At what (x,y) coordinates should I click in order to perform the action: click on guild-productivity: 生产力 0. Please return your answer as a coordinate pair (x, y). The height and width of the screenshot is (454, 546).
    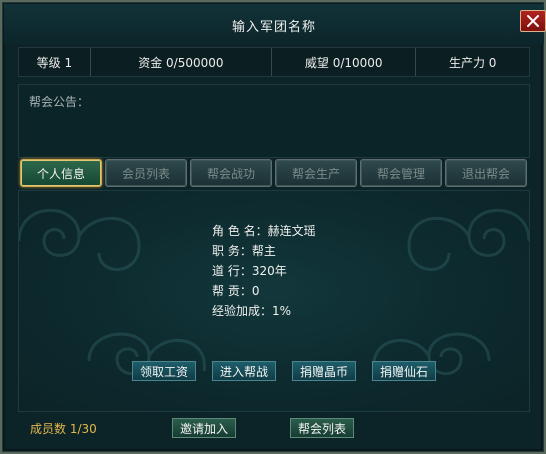
    Looking at the image, I should click on (472, 62).